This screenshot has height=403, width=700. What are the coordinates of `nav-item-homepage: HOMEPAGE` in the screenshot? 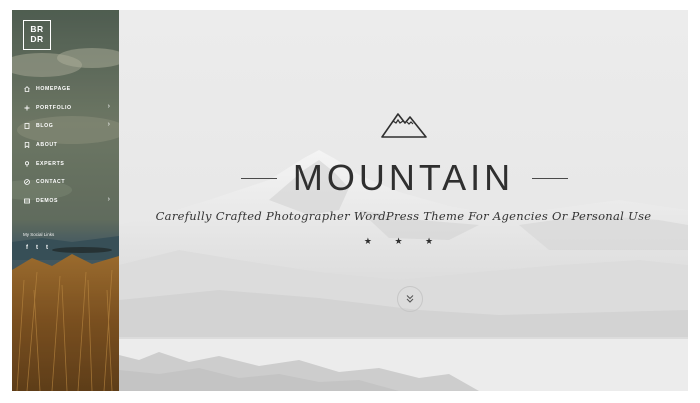 It's located at (65, 89).